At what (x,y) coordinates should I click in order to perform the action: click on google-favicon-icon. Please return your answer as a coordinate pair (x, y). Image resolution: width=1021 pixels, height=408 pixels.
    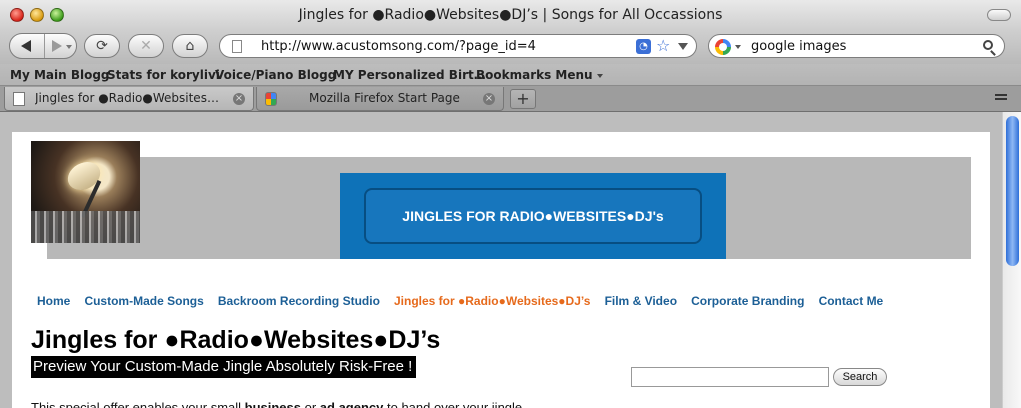
    Looking at the image, I should click on (271, 99).